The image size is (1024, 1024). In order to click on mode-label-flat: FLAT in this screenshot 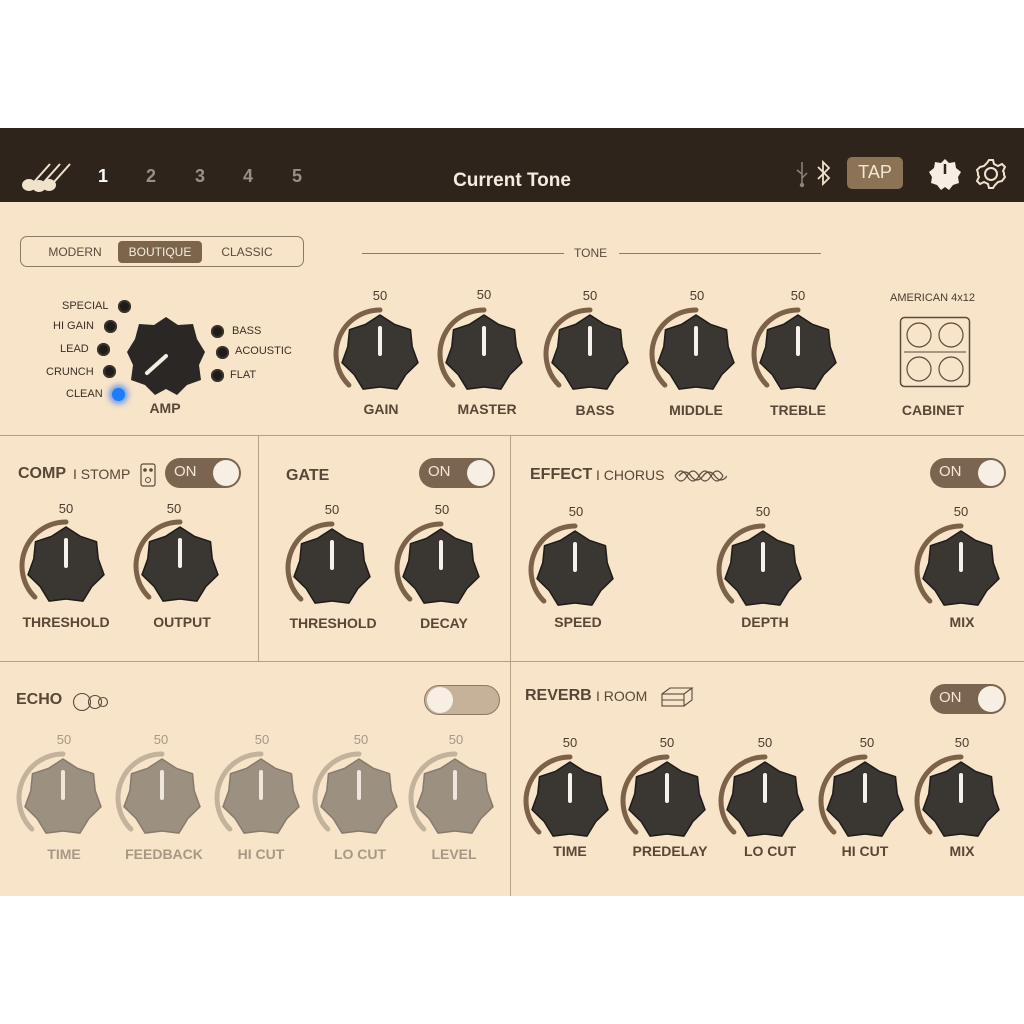, I will do `click(243, 375)`.